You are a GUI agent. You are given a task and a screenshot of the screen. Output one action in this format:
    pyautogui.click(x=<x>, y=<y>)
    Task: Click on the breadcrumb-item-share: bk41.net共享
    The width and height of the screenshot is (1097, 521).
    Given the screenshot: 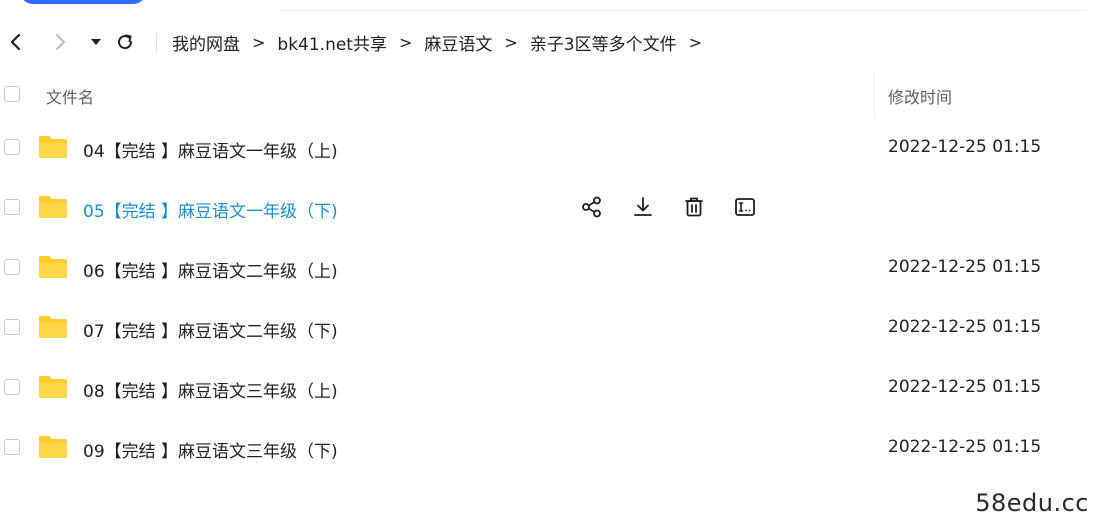 What is the action you would take?
    pyautogui.click(x=332, y=42)
    